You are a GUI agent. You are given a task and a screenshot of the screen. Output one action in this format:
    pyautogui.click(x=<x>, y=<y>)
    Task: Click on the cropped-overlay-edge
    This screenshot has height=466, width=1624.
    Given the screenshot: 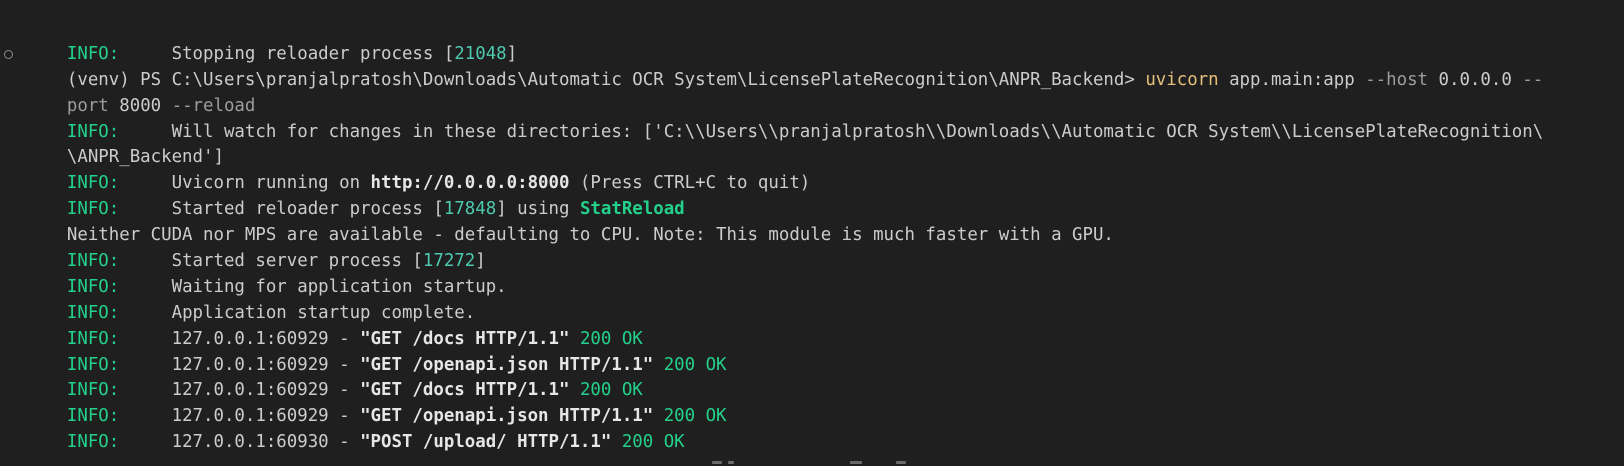 What is the action you would take?
    pyautogui.click(x=820, y=462)
    